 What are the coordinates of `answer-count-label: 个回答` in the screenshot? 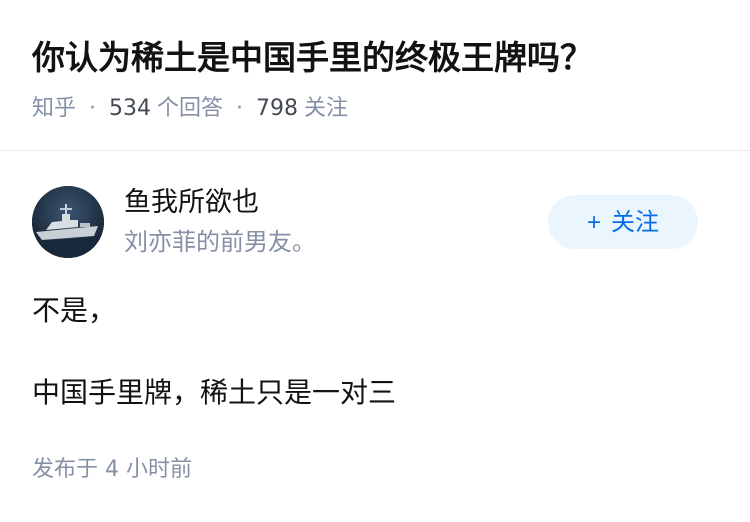 It's located at (190, 108).